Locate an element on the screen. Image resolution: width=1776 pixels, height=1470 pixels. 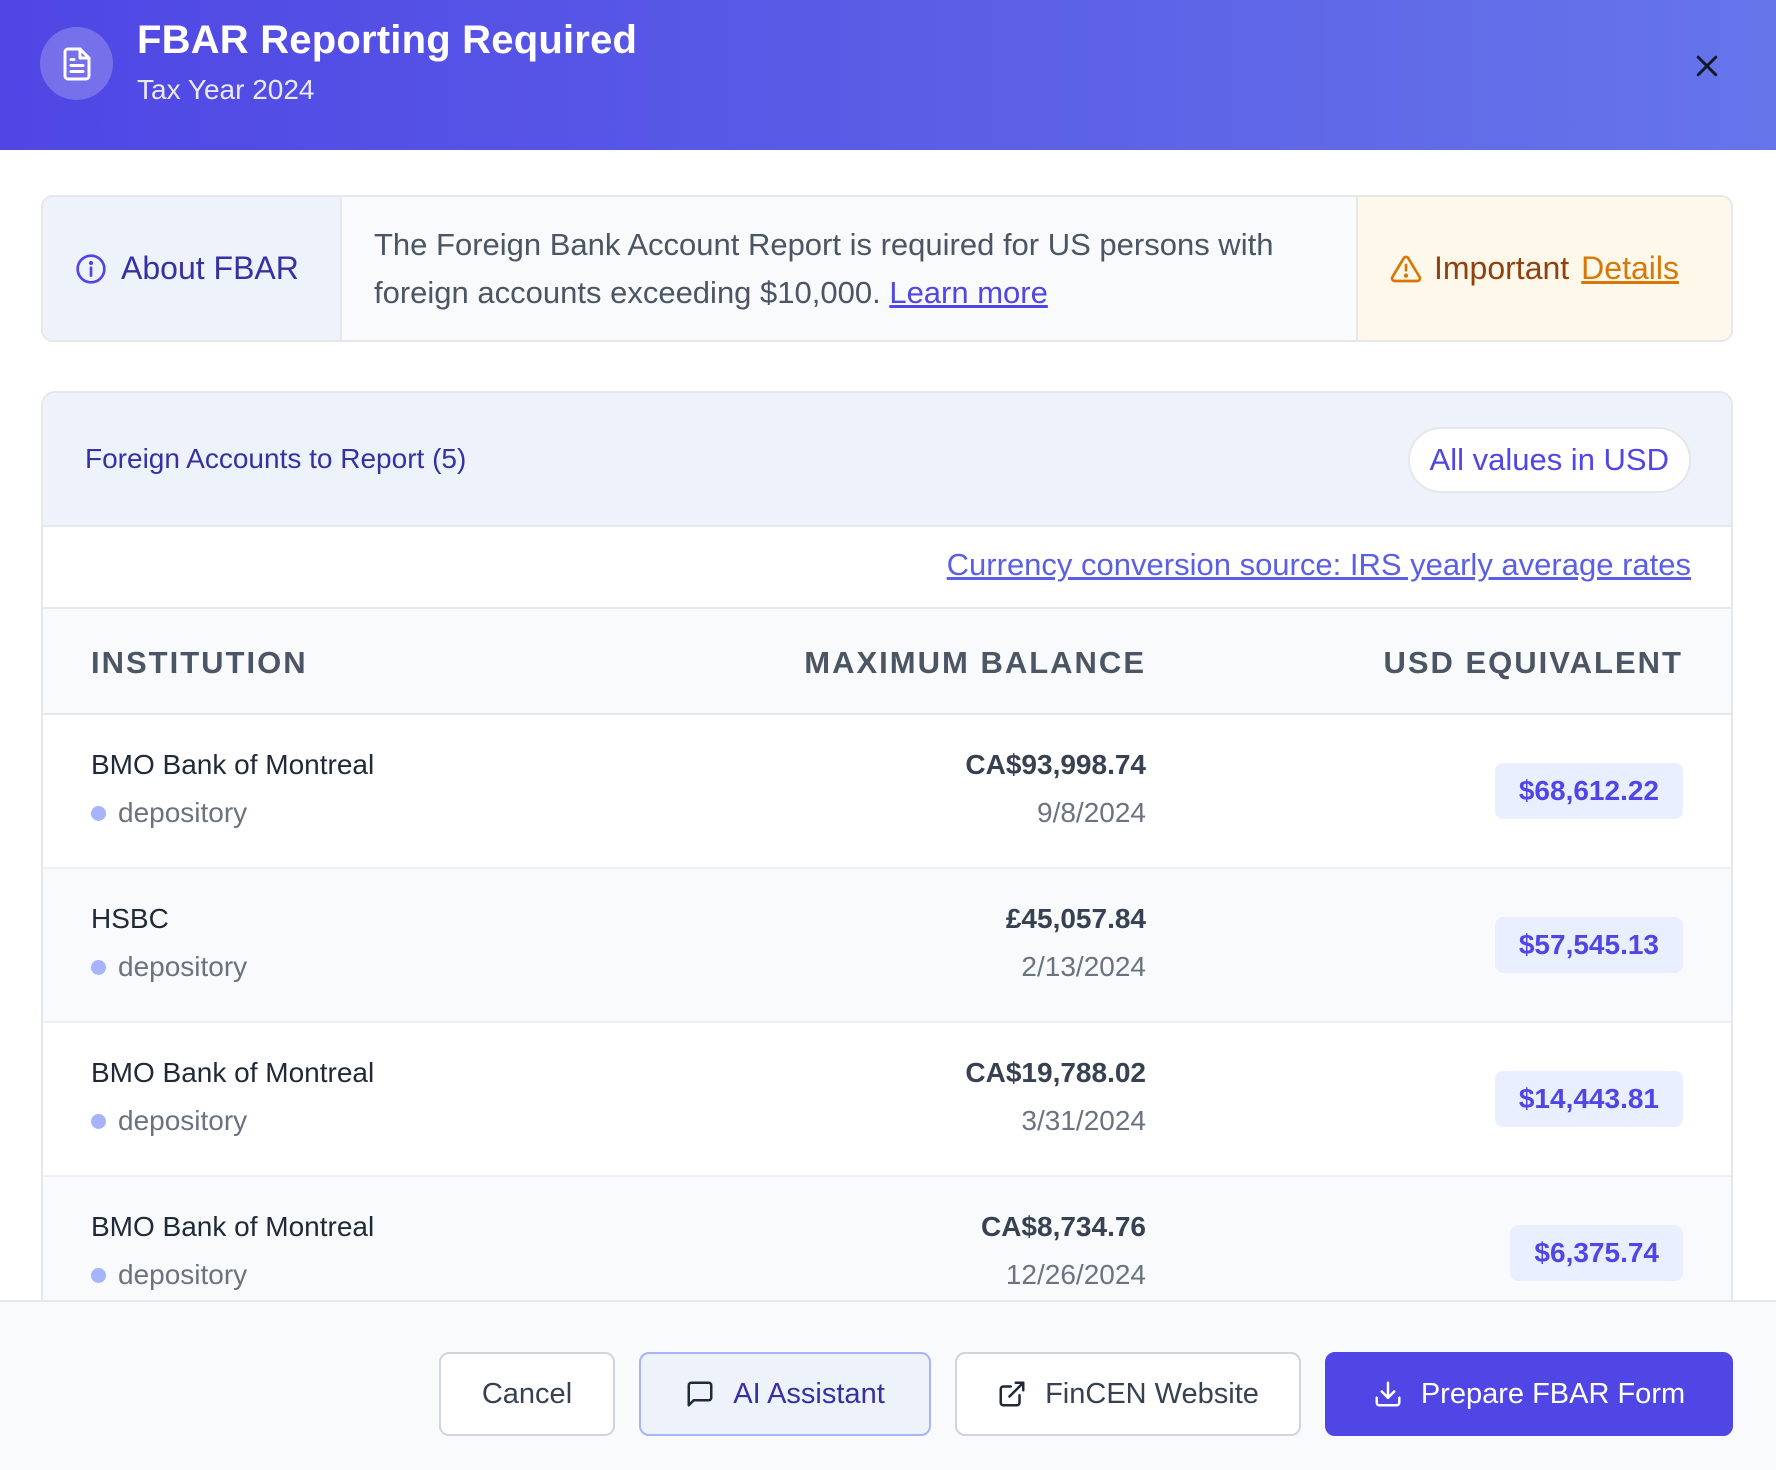
usd-equivalent-badge: $6,375.74 is located at coordinates (1596, 1253).